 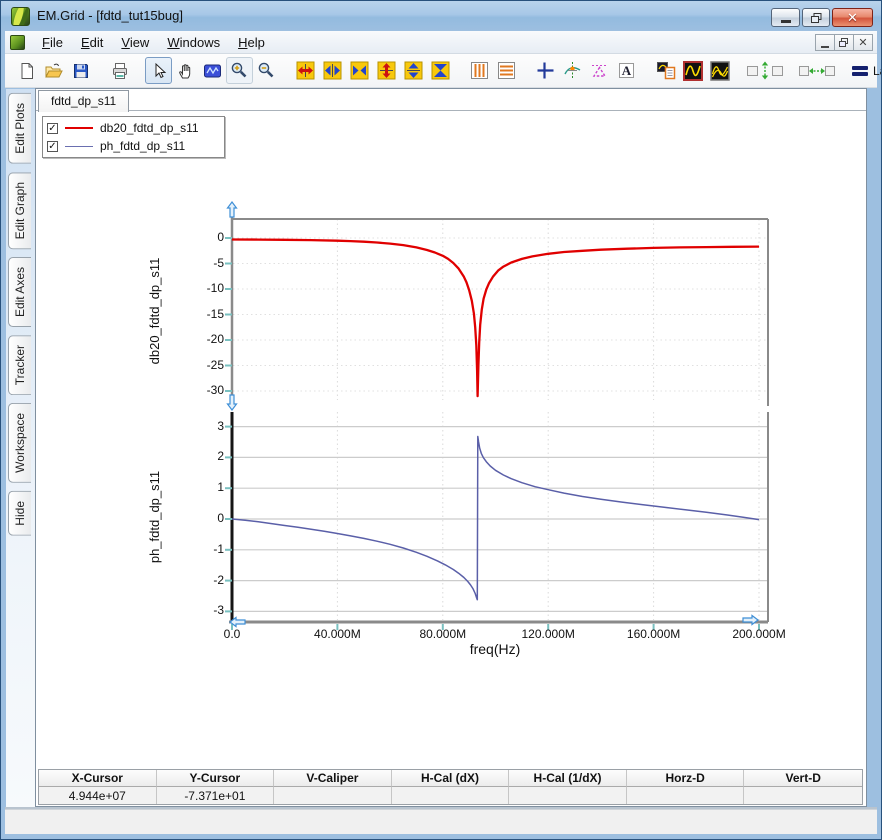 I want to click on tick-label: -15, so click(x=215, y=313).